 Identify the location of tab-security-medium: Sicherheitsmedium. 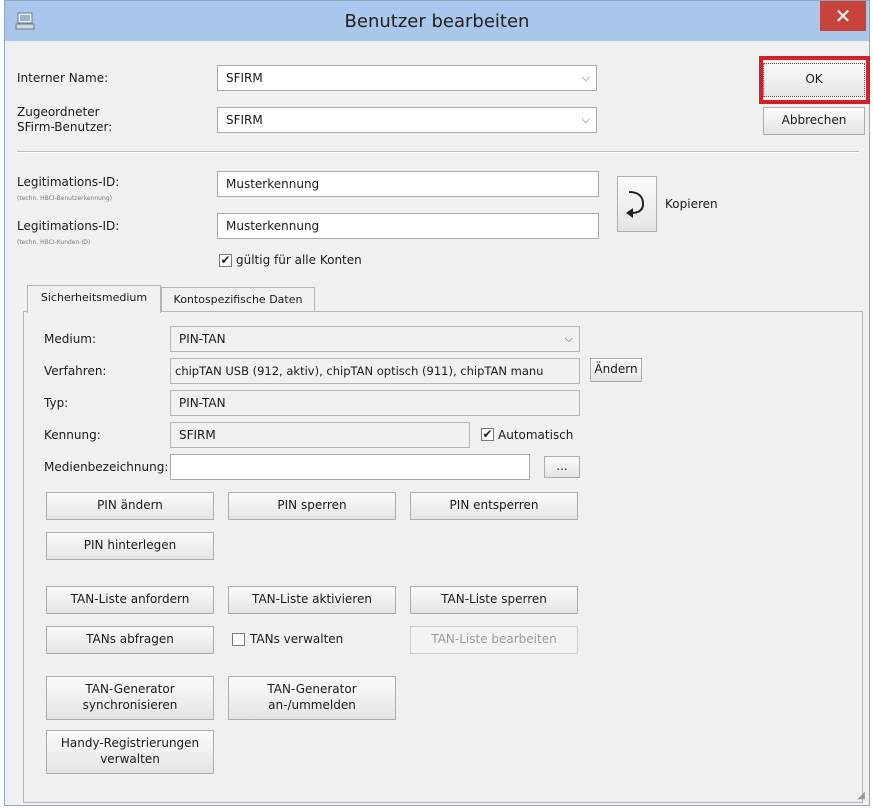
(94, 299).